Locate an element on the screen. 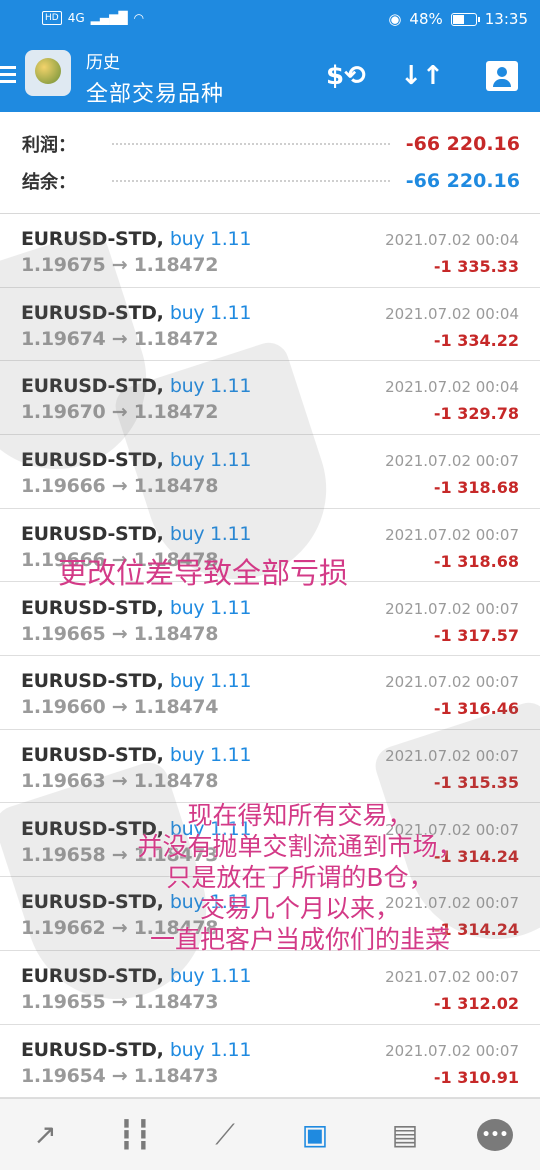  clock: 13:35 is located at coordinates (506, 19).